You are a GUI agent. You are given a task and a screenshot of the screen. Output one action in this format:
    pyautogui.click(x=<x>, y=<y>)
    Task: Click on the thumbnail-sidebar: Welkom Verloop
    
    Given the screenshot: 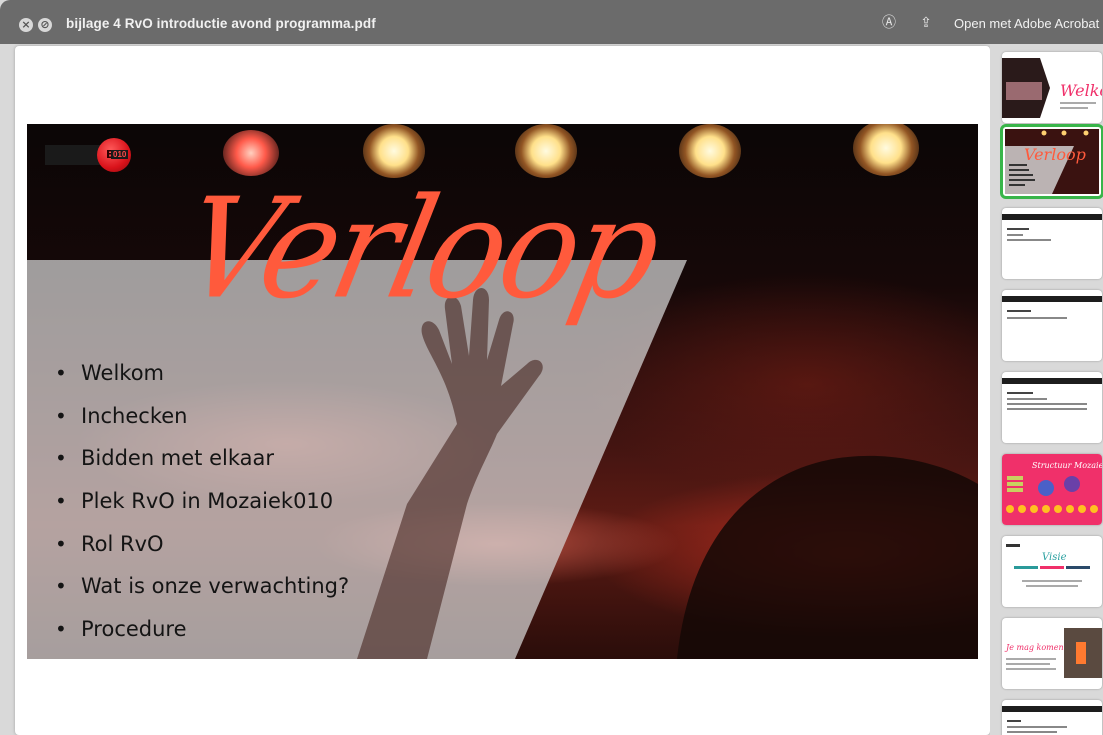 What is the action you would take?
    pyautogui.click(x=1046, y=389)
    